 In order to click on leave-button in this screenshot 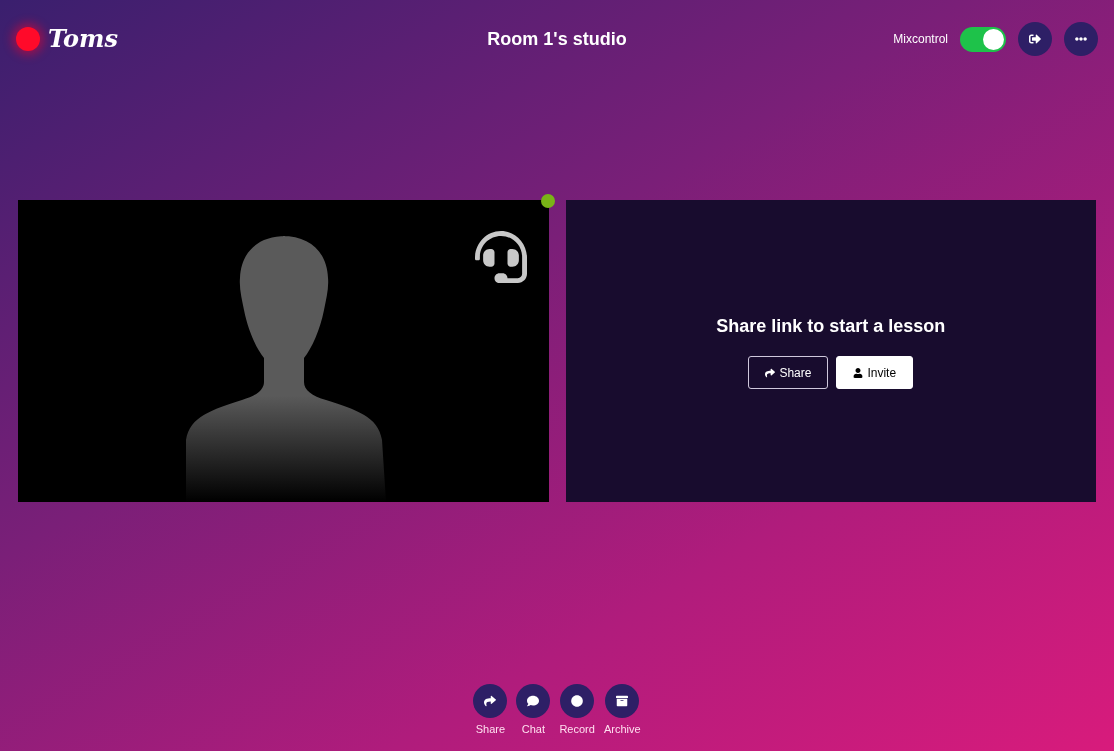, I will do `click(1035, 39)`.